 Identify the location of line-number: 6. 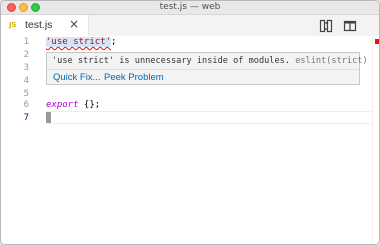
(26, 105).